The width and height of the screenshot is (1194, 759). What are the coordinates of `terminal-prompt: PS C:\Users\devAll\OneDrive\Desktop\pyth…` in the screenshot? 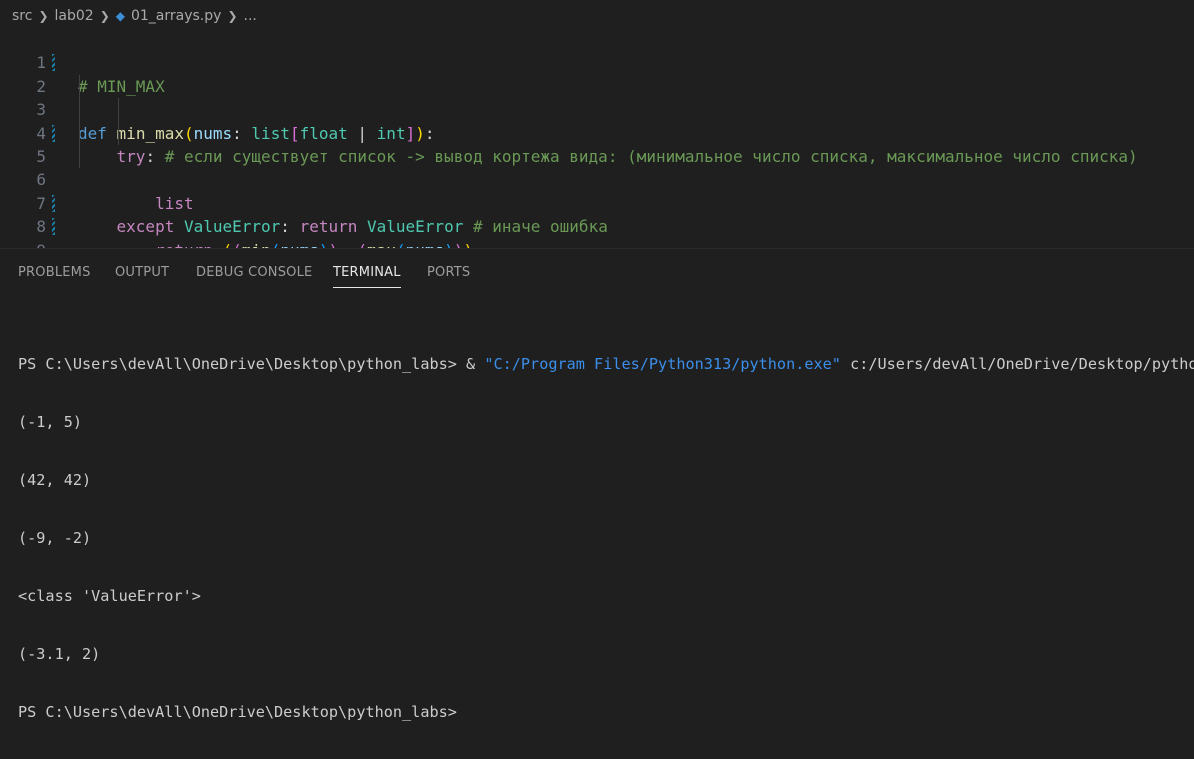 It's located at (251, 364).